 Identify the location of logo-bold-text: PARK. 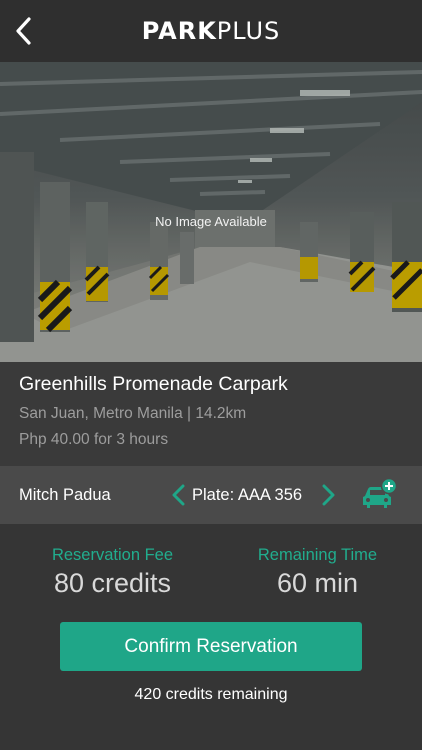
(179, 31).